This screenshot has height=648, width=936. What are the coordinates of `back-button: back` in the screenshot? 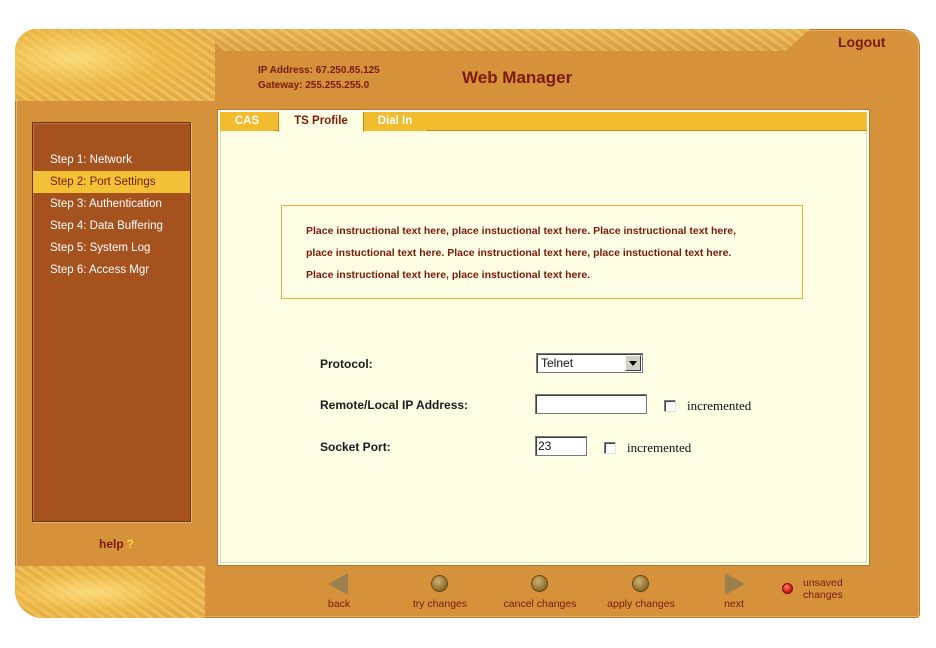 It's located at (339, 591).